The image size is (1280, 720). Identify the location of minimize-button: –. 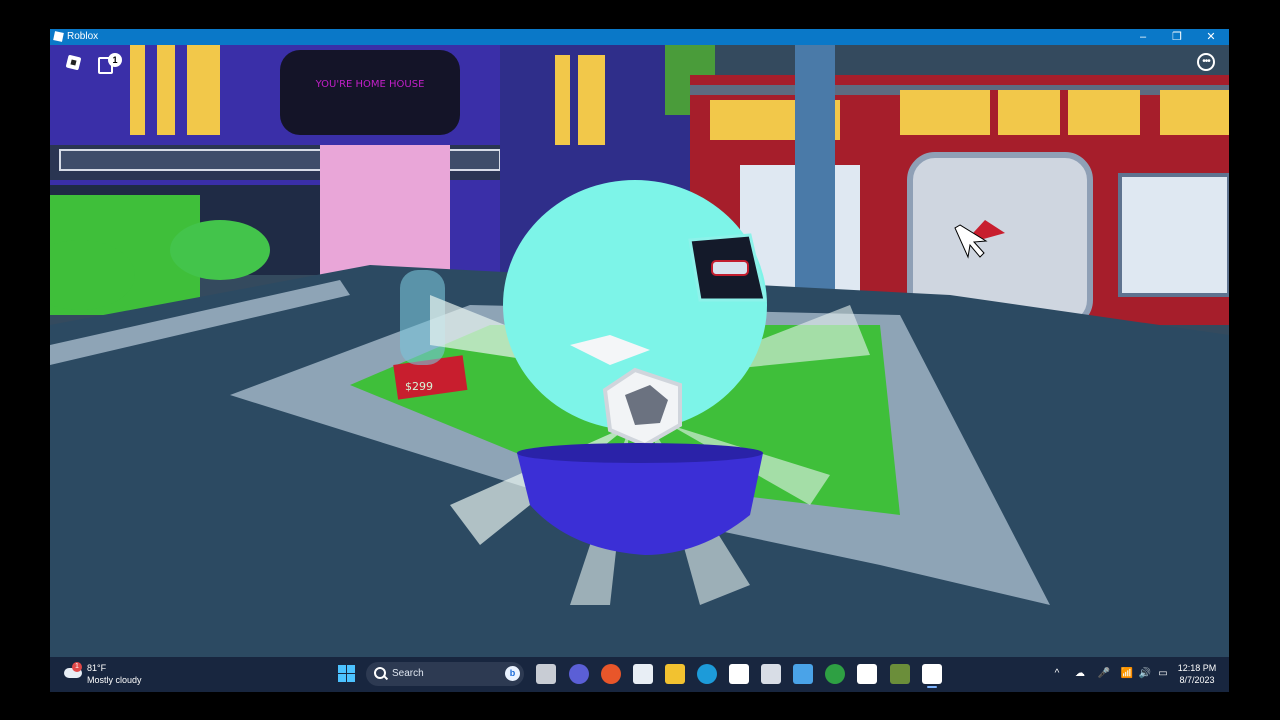
(1143, 37).